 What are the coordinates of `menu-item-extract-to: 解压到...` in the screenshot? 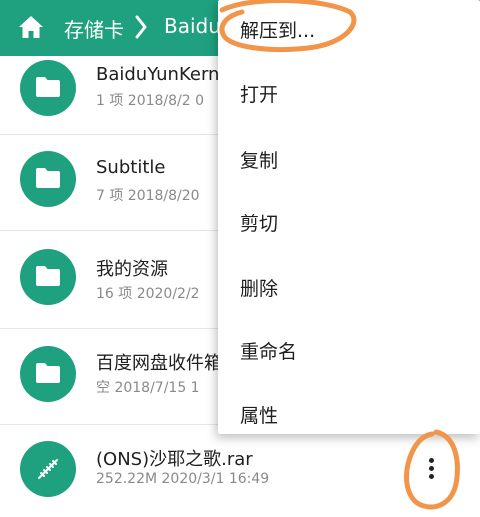 It's located at (277, 29).